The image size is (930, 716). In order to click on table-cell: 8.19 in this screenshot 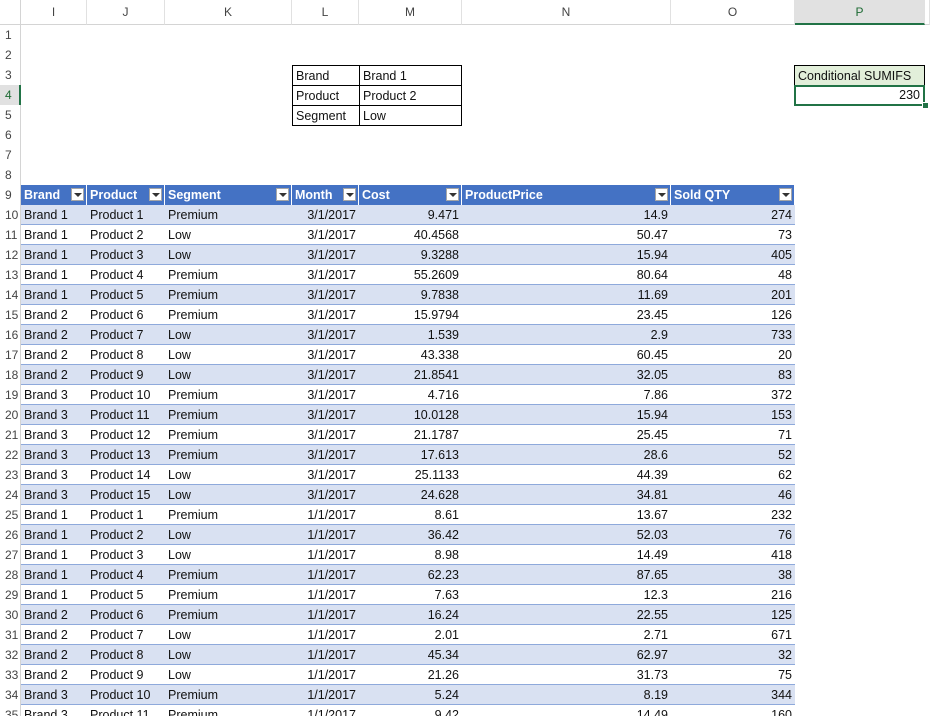, I will do `click(566, 695)`.